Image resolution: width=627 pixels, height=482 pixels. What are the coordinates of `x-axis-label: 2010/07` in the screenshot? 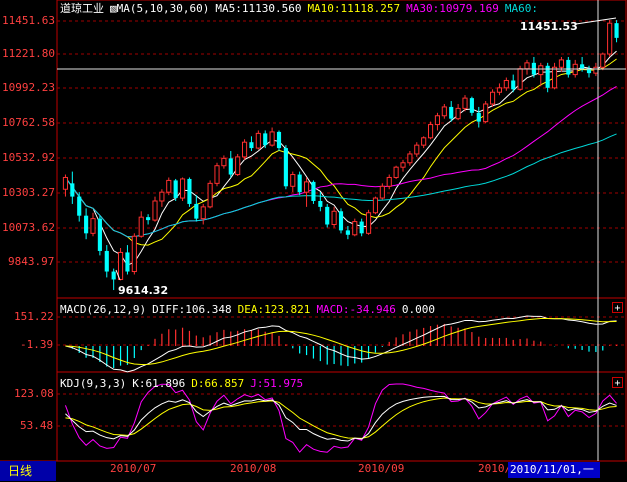 It's located at (133, 468).